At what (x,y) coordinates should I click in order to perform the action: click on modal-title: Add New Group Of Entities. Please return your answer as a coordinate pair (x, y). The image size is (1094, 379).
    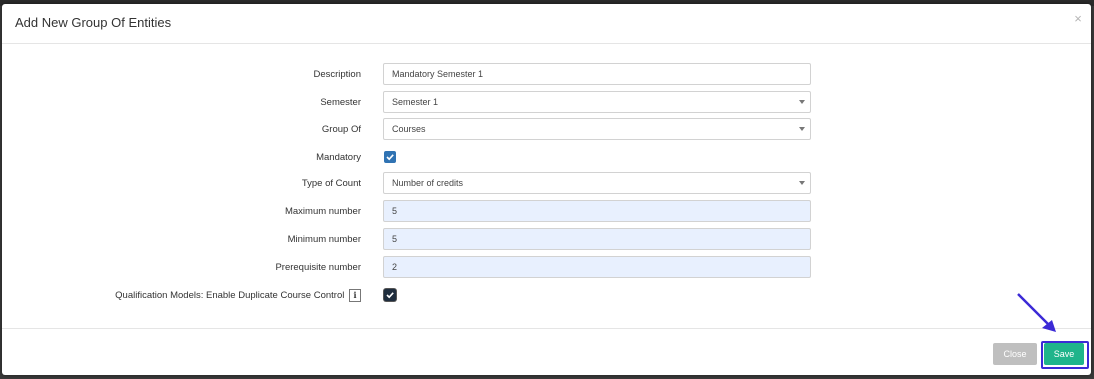
    Looking at the image, I should click on (93, 22).